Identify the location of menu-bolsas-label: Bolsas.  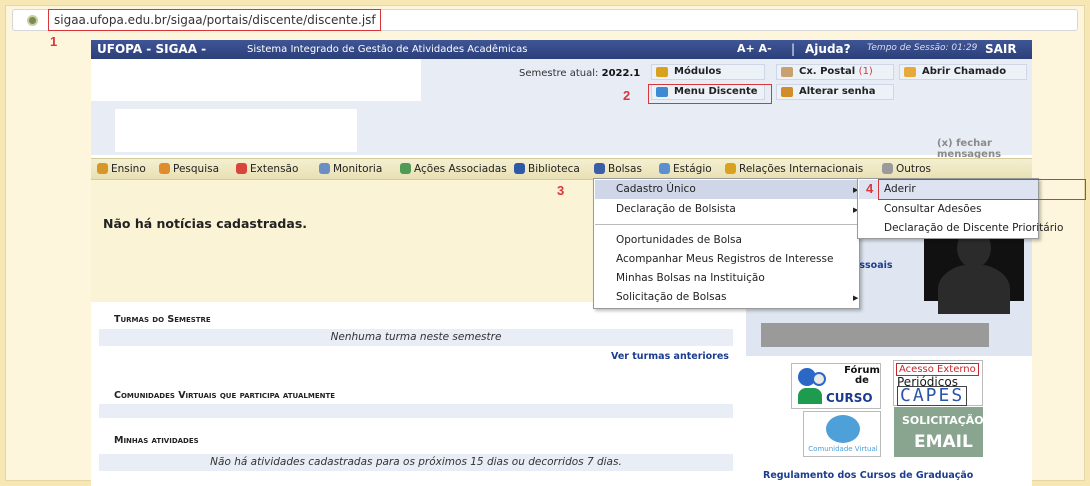
(625, 169).